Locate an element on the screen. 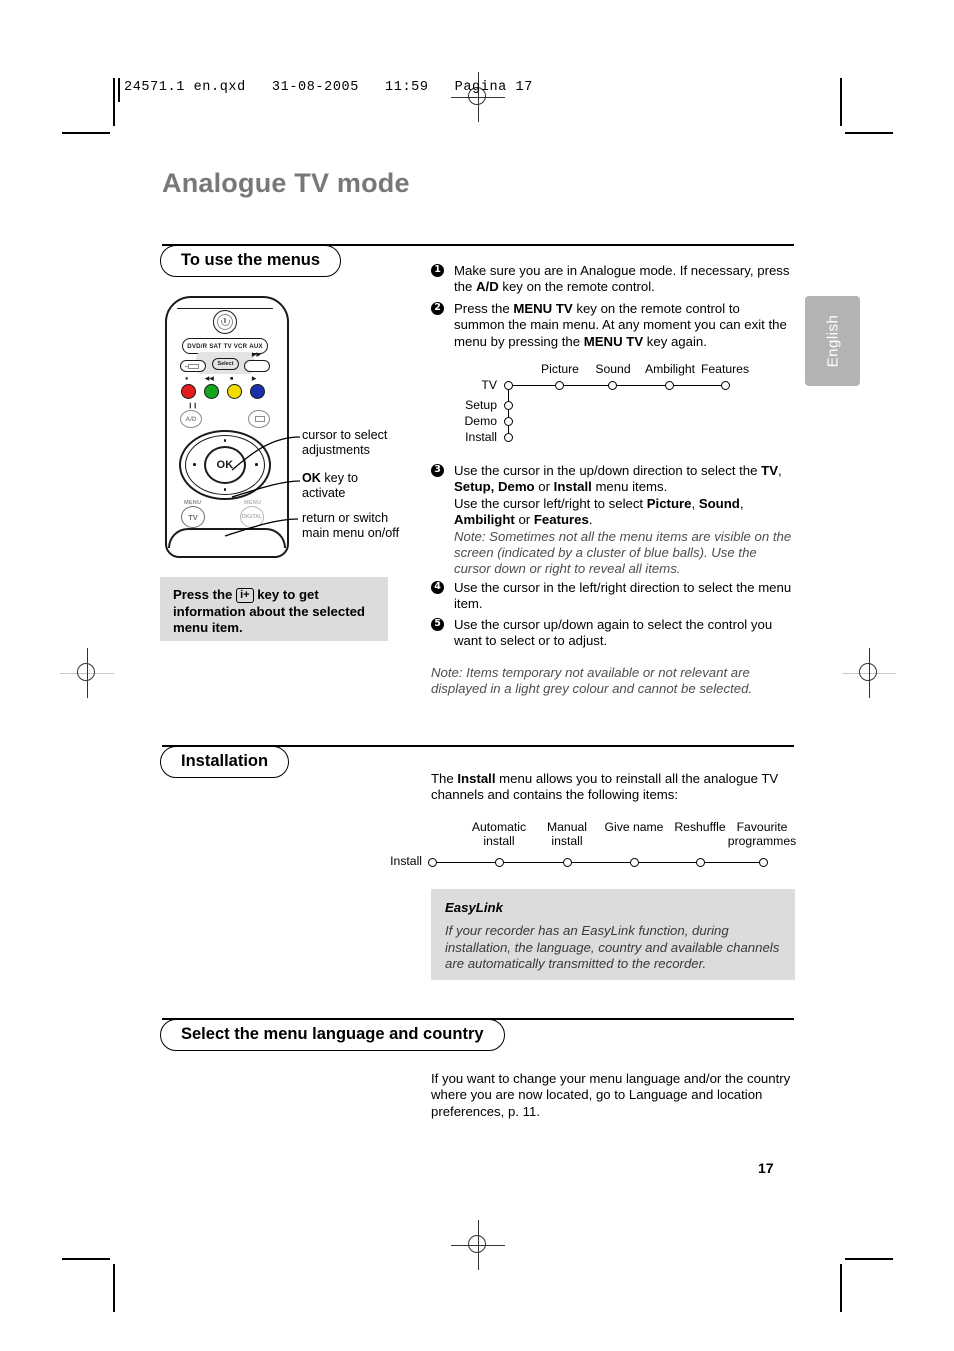 The image size is (954, 1351). install-tree-label-manual: Manual install is located at coordinates (567, 834).